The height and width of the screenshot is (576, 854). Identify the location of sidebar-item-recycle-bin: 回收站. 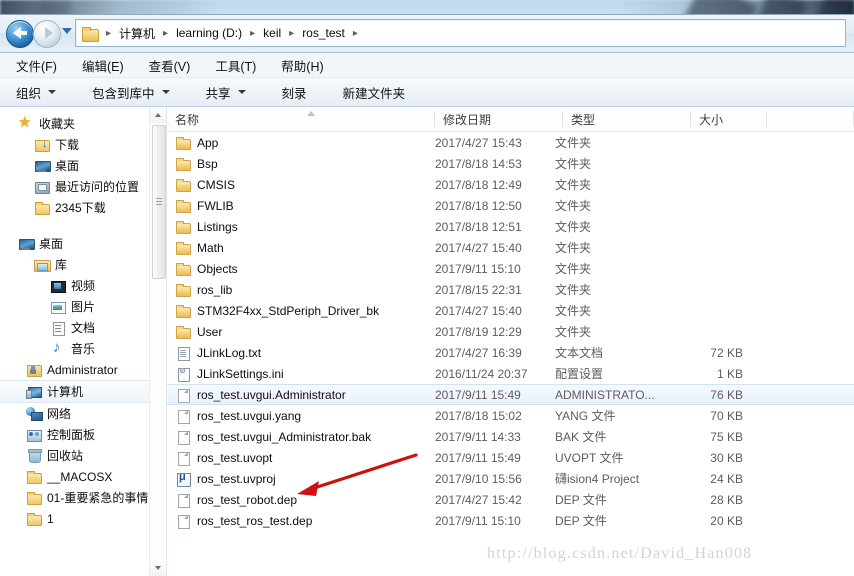
(83, 455).